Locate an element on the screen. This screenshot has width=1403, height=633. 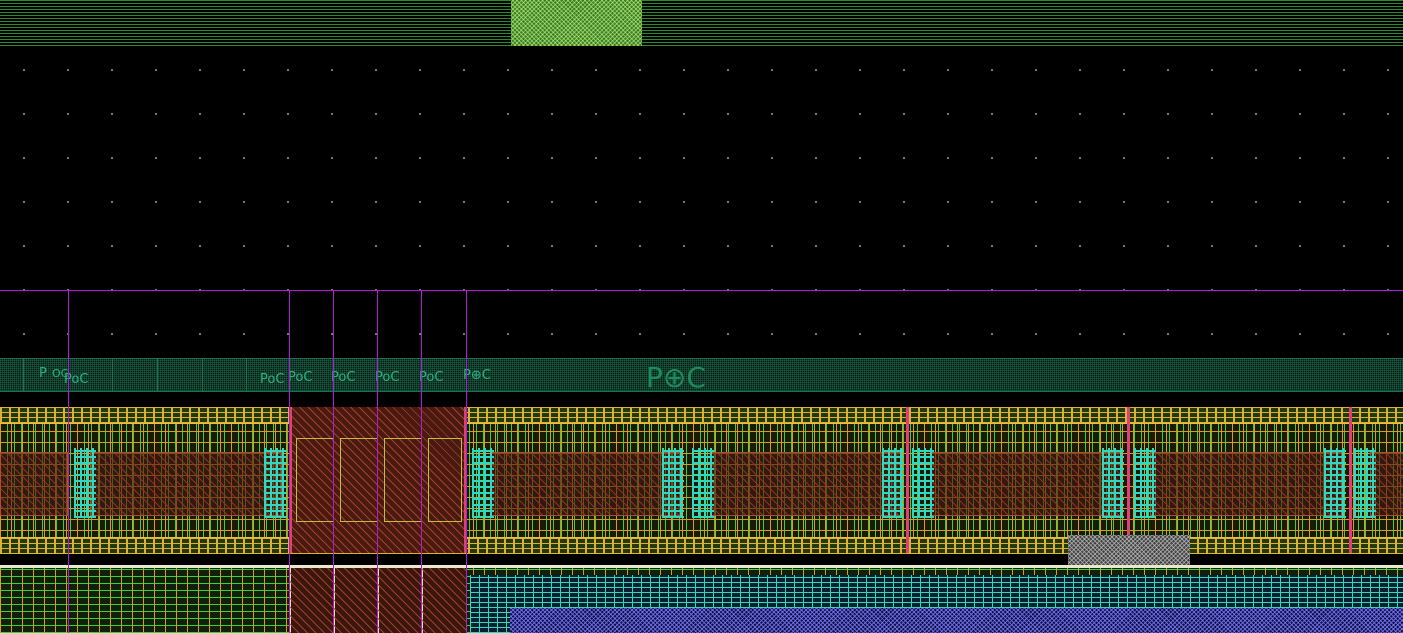
lower-poly-cell is located at coordinates (378, 600).